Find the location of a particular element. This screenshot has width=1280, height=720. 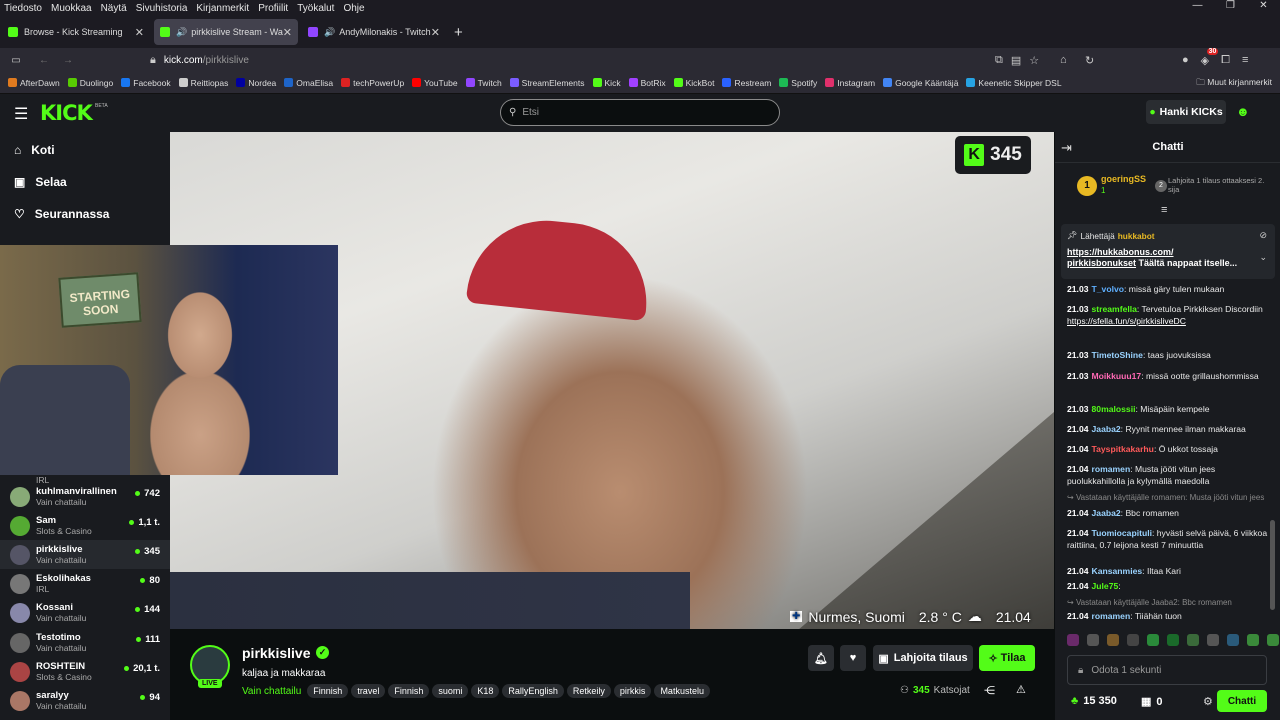

followed-channel: Eskolihakas IRL 80 is located at coordinates (85, 583).